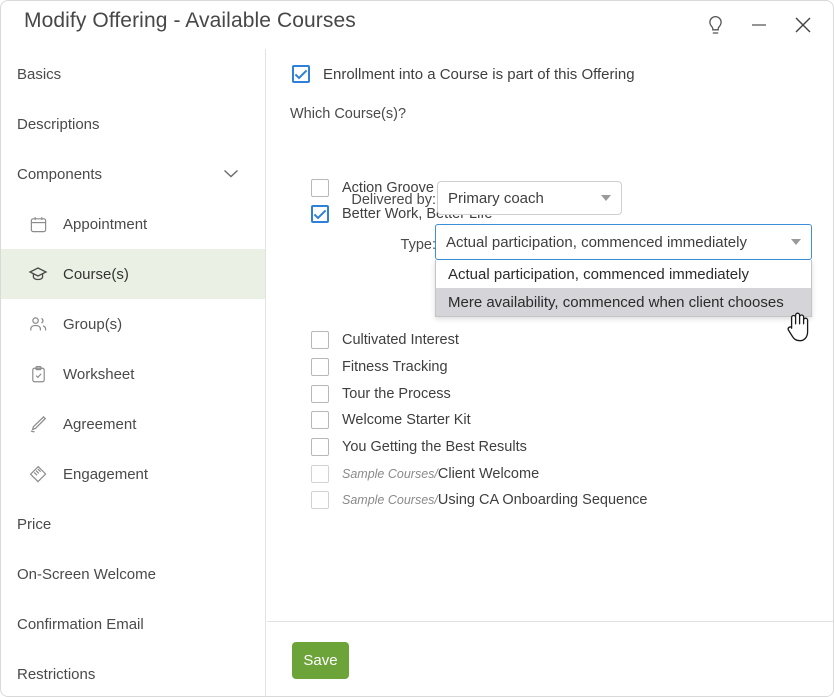  Describe the element at coordinates (133, 274) in the screenshot. I see `sidebar-item-courses: Course(s)` at that location.